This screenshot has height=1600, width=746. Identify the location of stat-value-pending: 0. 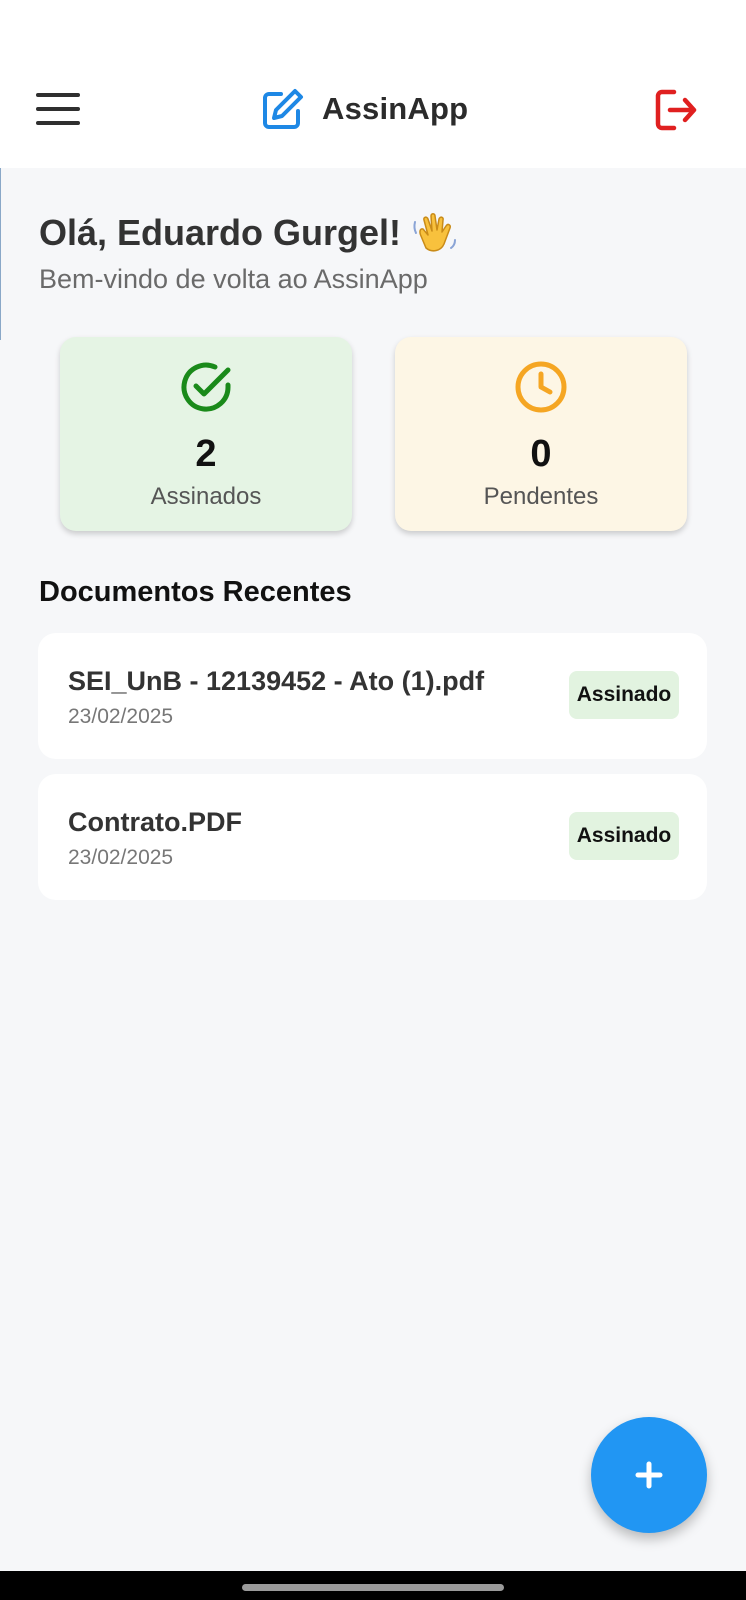
(541, 454).